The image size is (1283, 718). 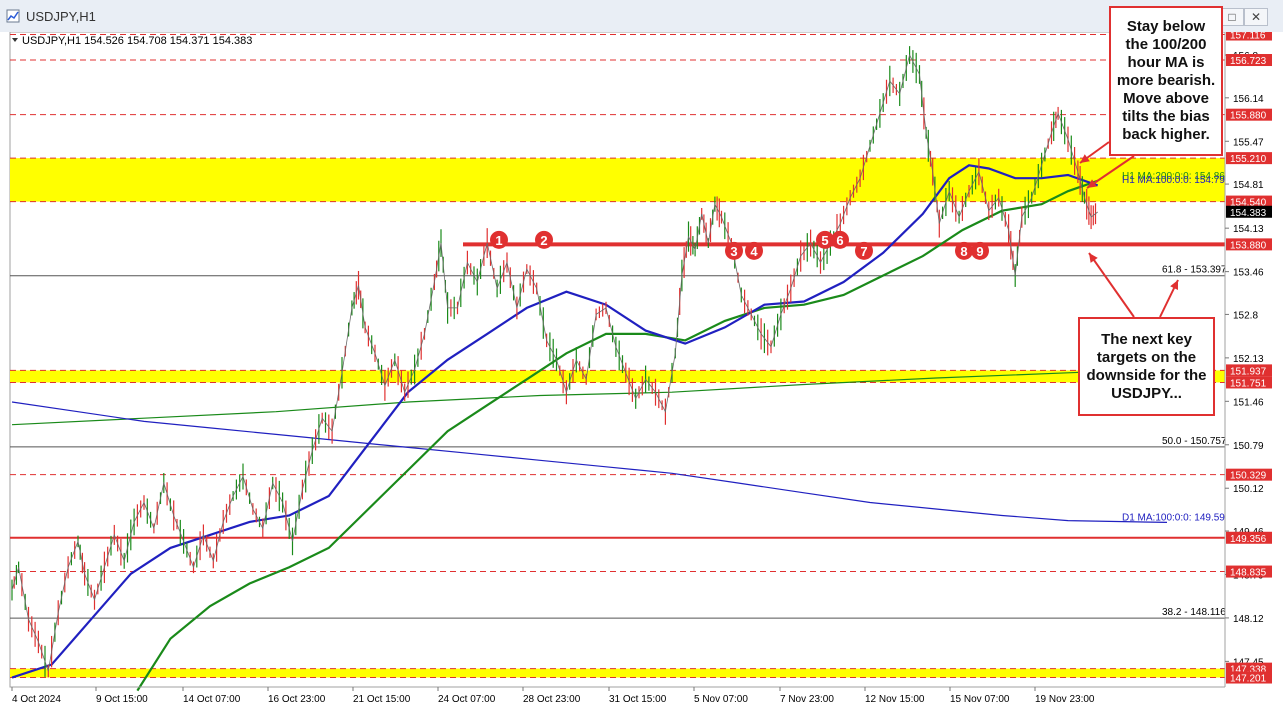 I want to click on swing-marker-2: 2, so click(x=544, y=239).